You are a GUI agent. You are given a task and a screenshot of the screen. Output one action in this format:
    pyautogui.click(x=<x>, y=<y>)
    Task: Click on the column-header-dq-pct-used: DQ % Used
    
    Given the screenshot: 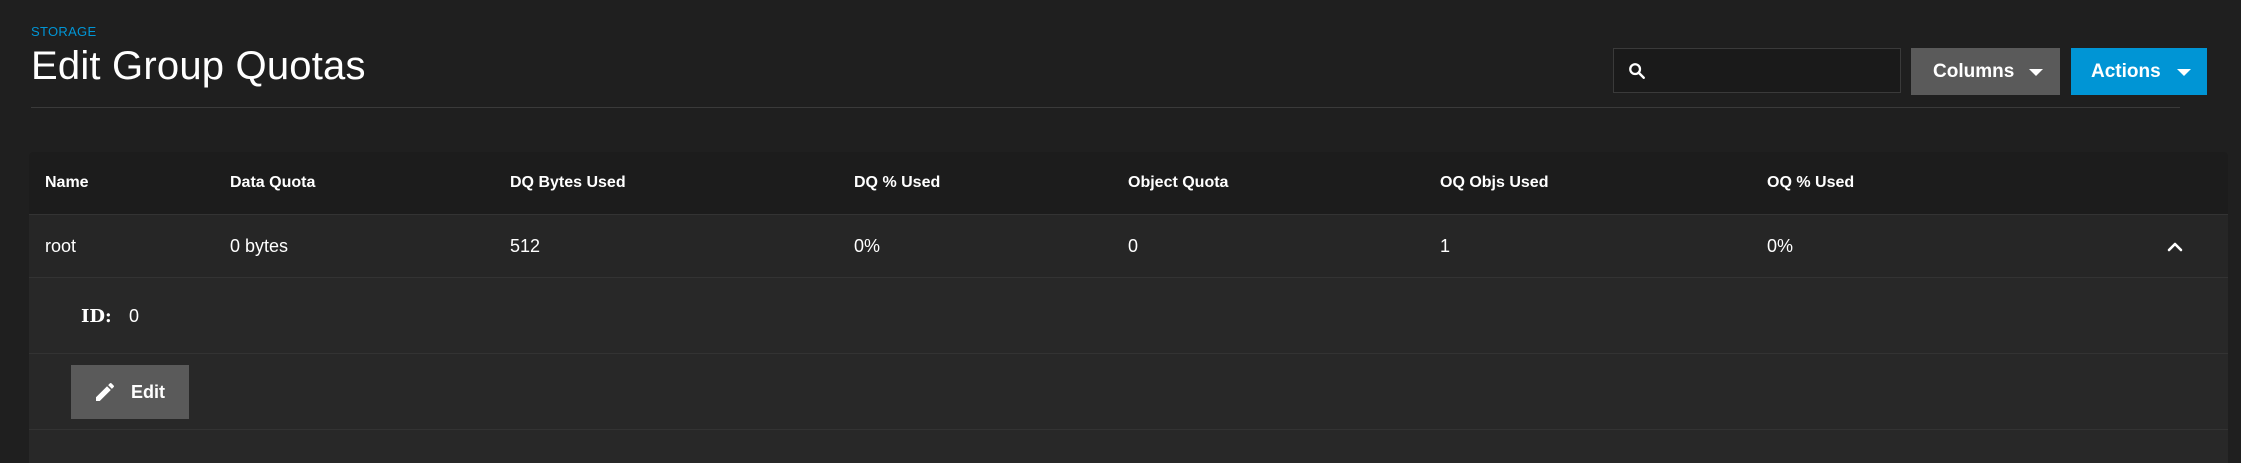 What is the action you would take?
    pyautogui.click(x=897, y=183)
    